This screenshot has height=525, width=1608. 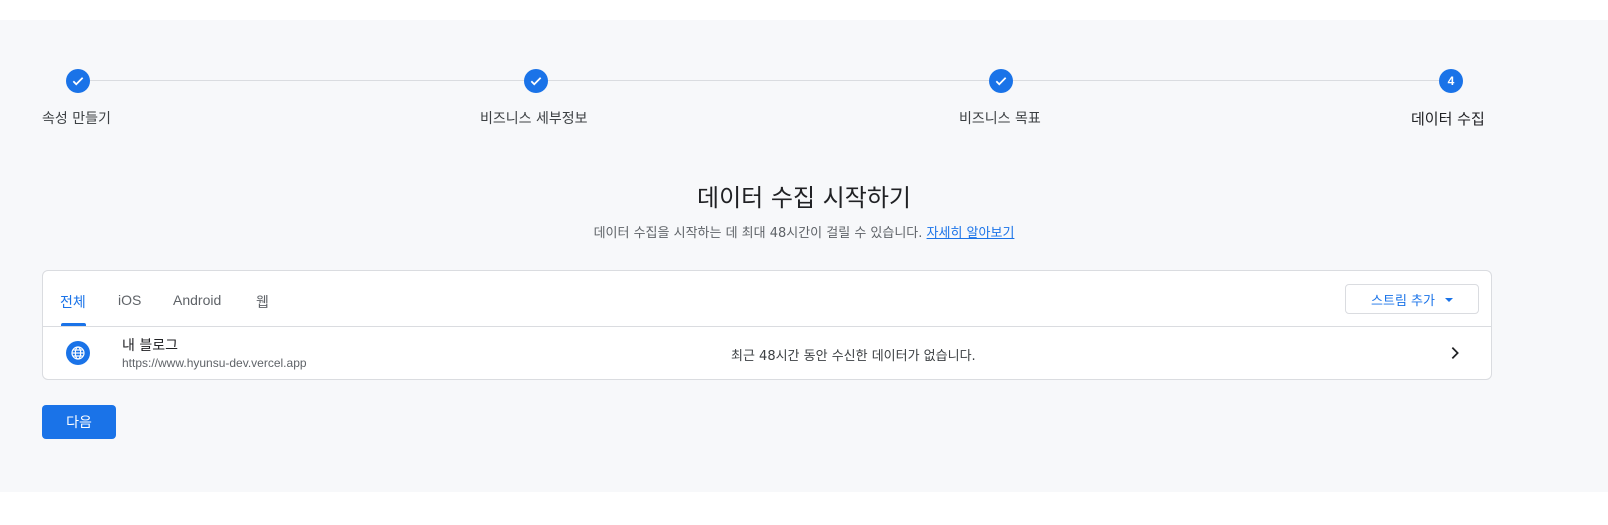 What do you see at coordinates (1448, 300) in the screenshot?
I see `dropdown-caret-icon` at bounding box center [1448, 300].